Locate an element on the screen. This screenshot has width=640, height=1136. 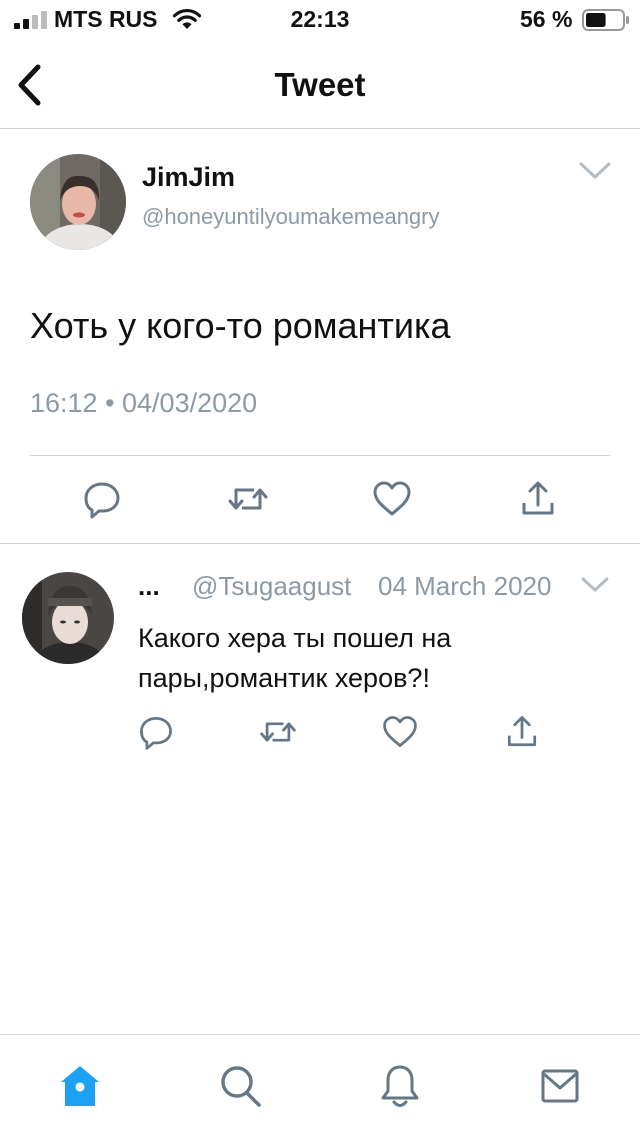
bell-icon is located at coordinates (400, 1086).